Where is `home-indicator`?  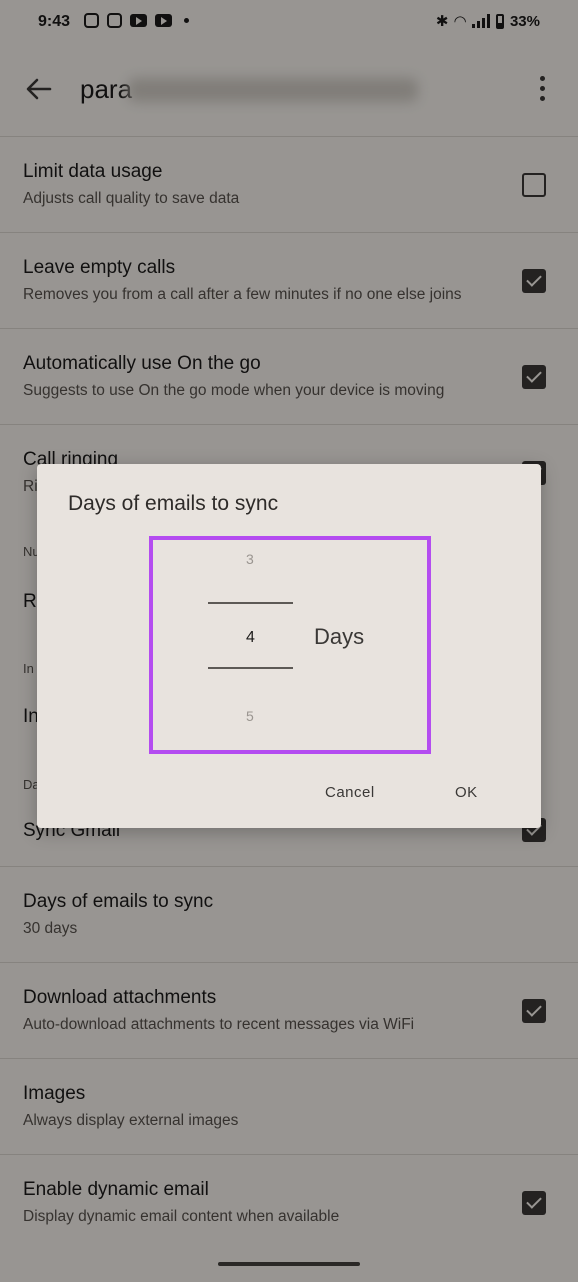
home-indicator is located at coordinates (289, 1264).